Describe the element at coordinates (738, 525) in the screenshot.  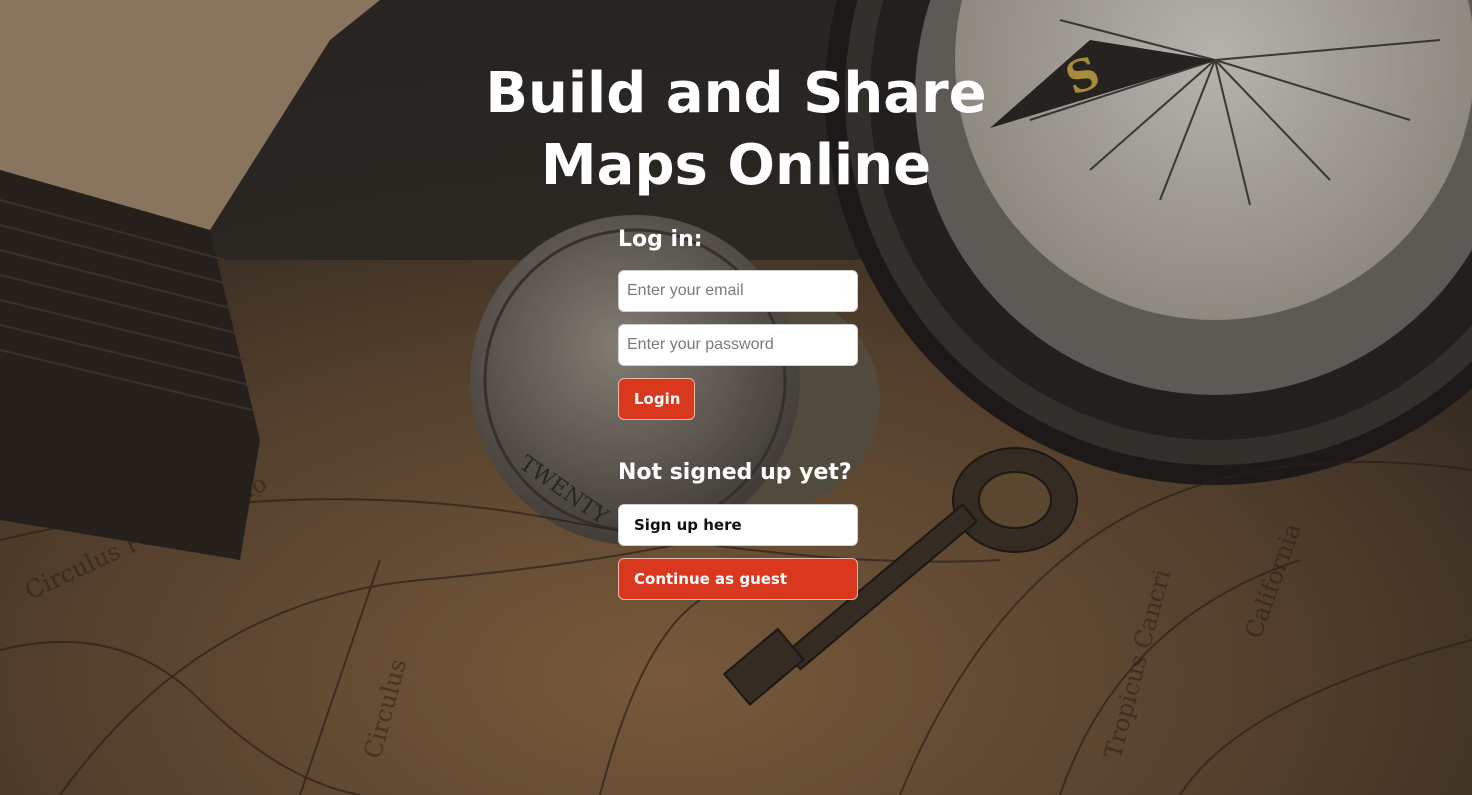
I see `signup-button: Sign up here` at that location.